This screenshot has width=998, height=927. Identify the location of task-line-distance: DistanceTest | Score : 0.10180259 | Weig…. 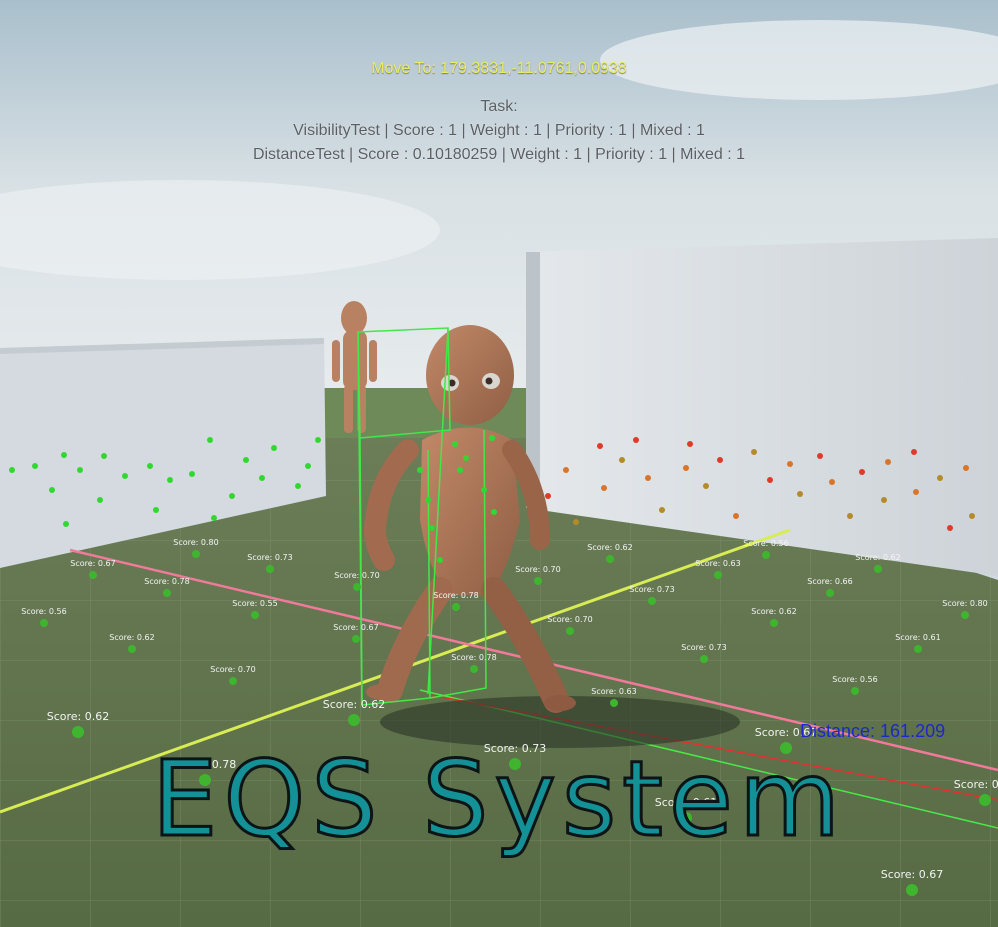
(499, 154).